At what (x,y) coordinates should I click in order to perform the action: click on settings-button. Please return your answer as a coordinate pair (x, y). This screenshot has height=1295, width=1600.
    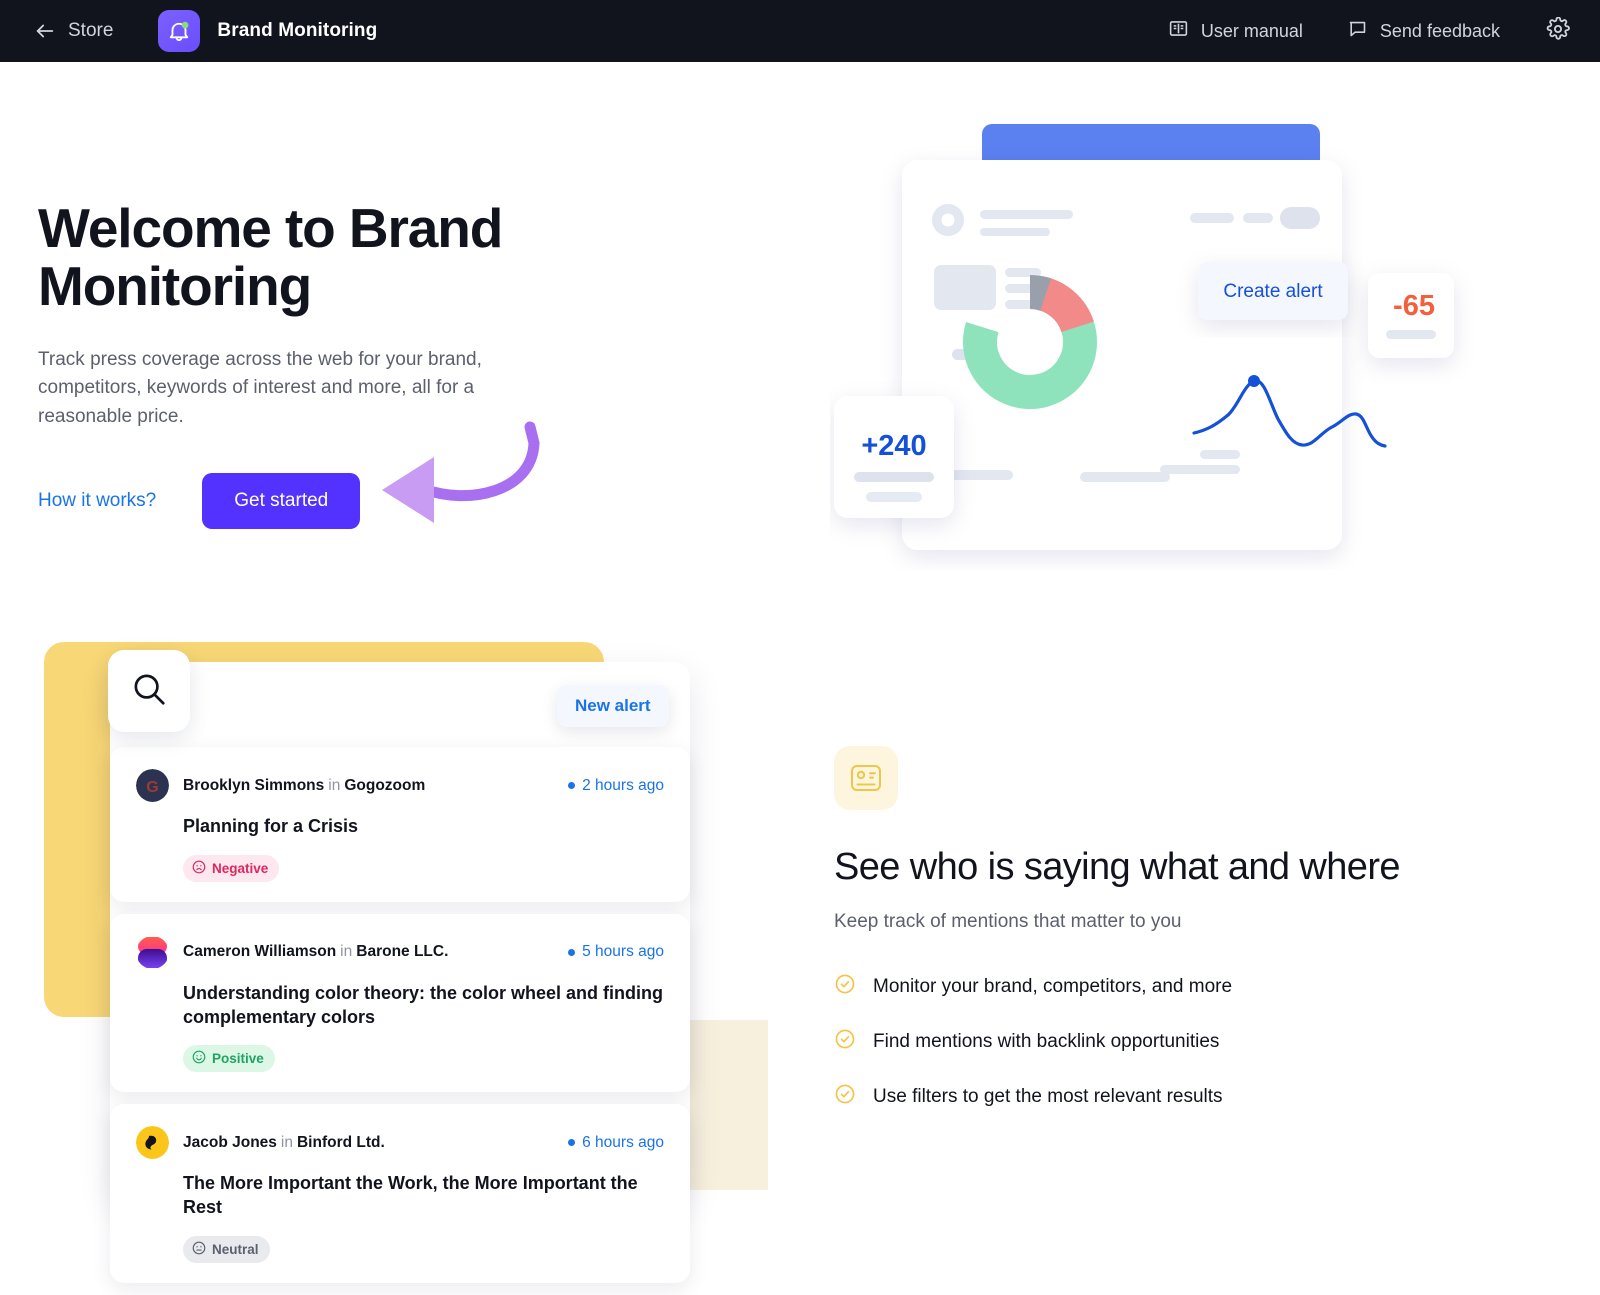
    Looking at the image, I should click on (1549, 31).